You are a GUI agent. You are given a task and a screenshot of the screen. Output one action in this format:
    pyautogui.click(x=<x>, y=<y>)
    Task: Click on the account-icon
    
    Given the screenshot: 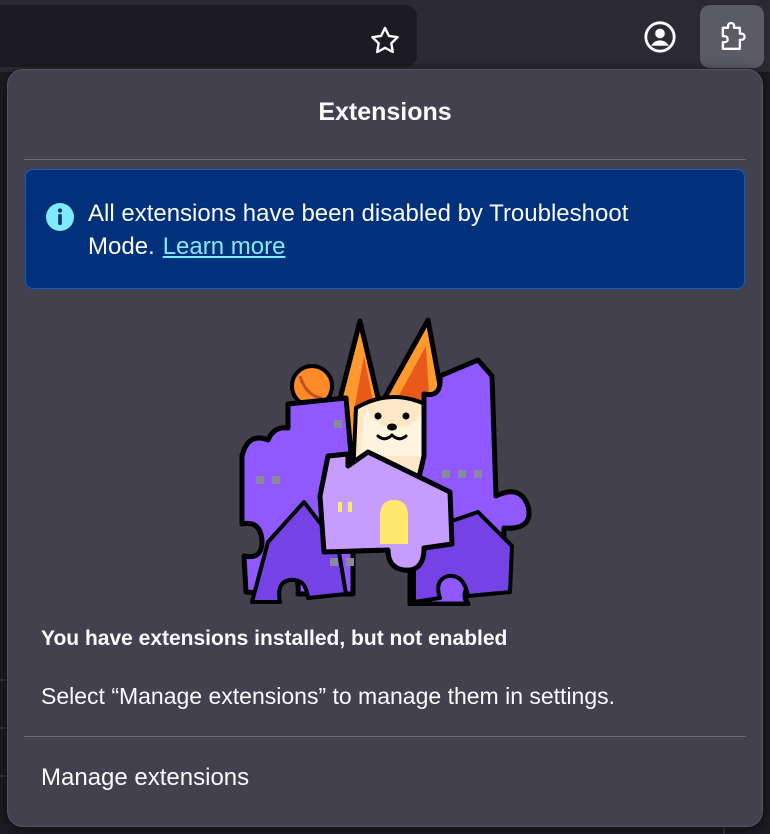 What is the action you would take?
    pyautogui.click(x=660, y=37)
    